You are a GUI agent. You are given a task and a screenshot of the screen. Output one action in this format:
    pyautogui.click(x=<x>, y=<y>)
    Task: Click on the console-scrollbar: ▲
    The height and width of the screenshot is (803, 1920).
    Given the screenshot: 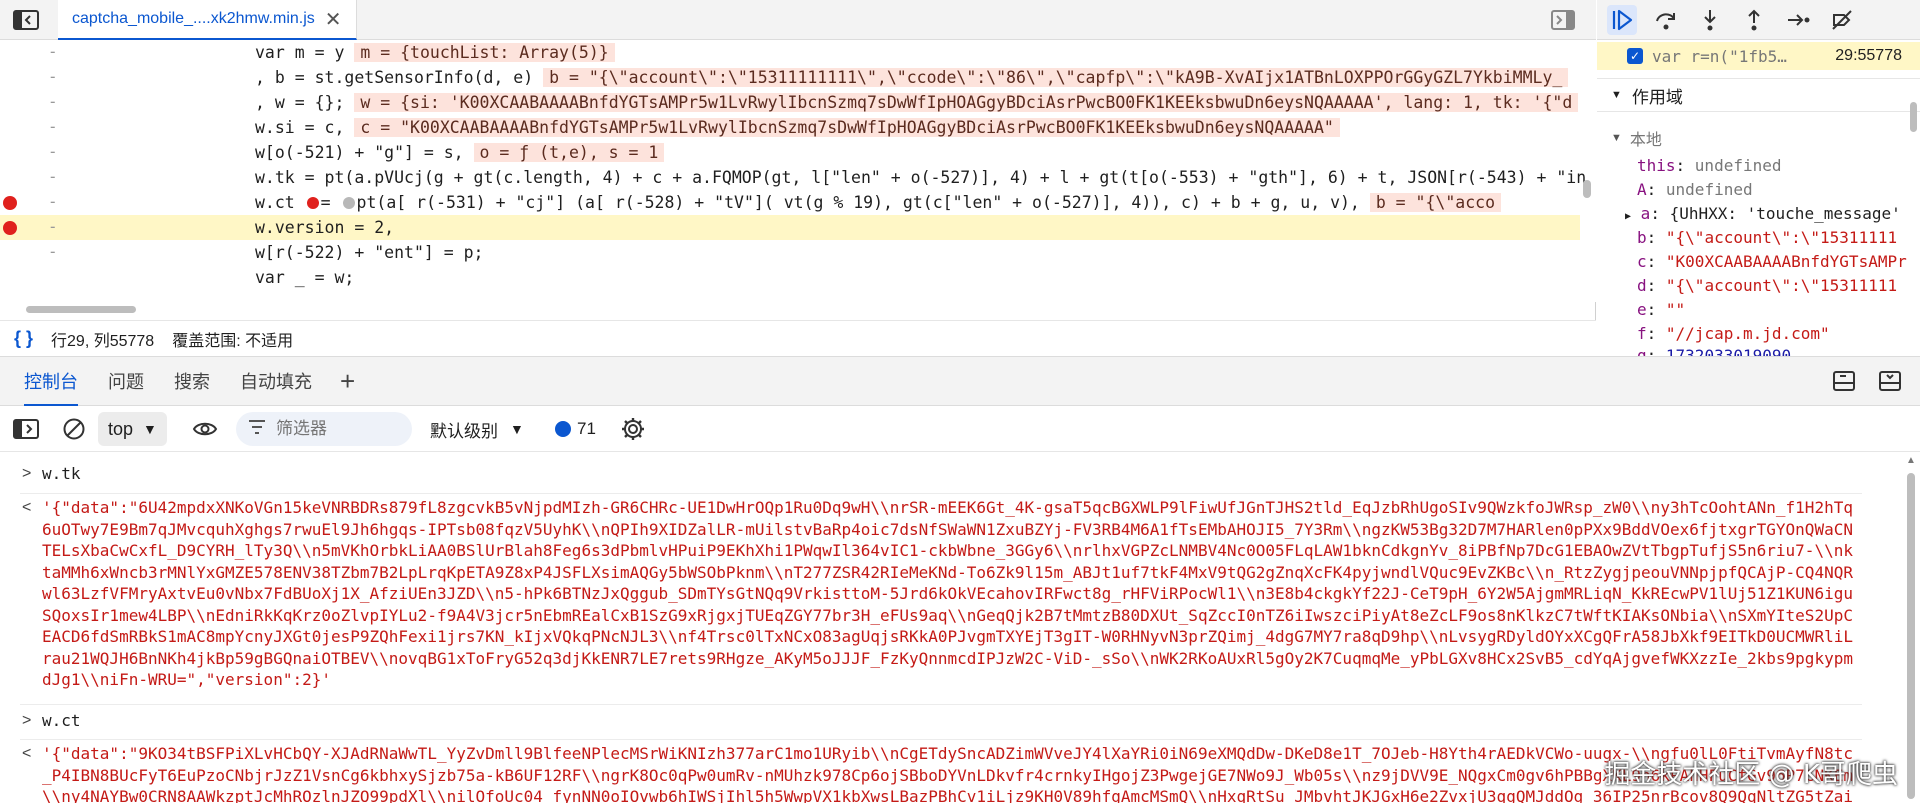 What is the action you would take?
    pyautogui.click(x=1911, y=628)
    